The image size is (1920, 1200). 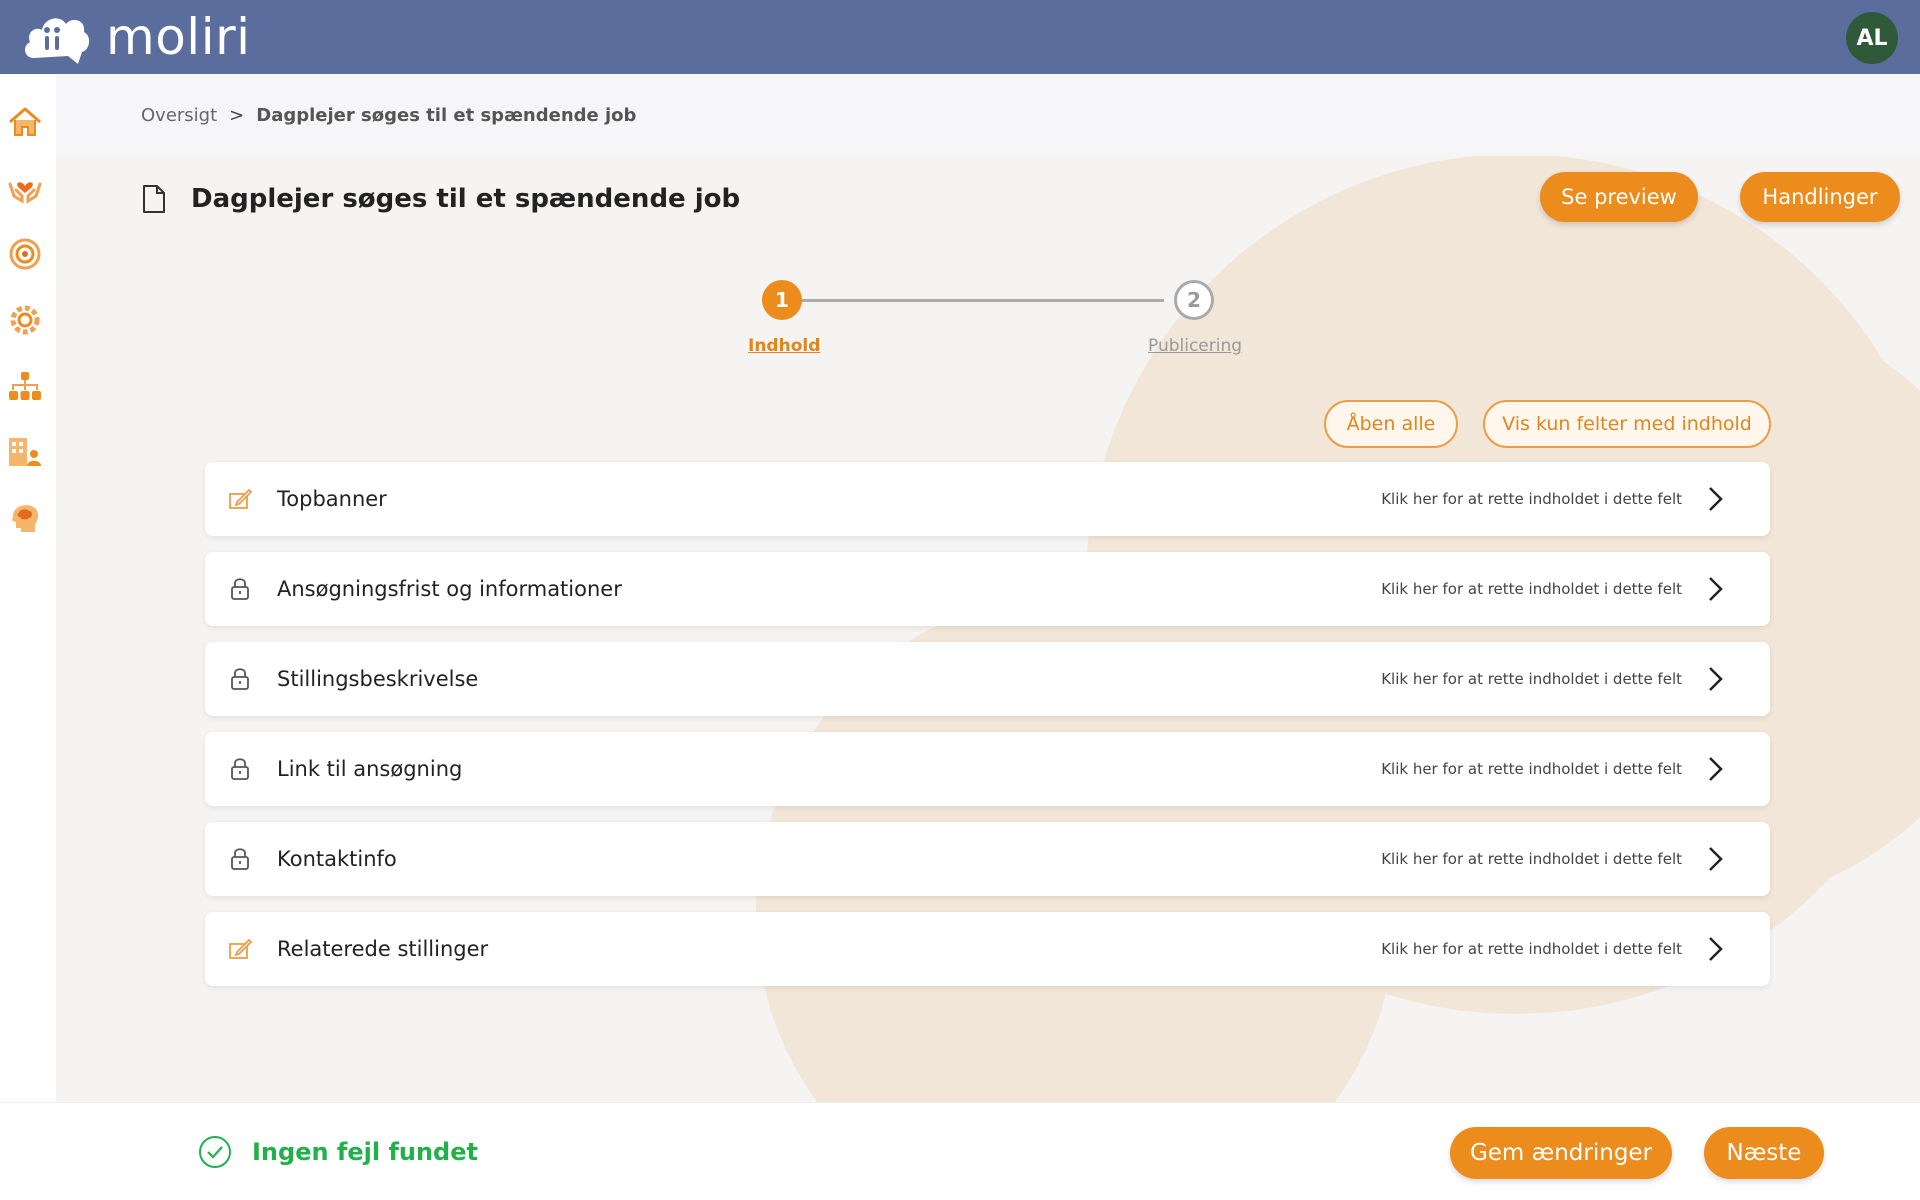 I want to click on sidebar-item-home, so click(x=25, y=122).